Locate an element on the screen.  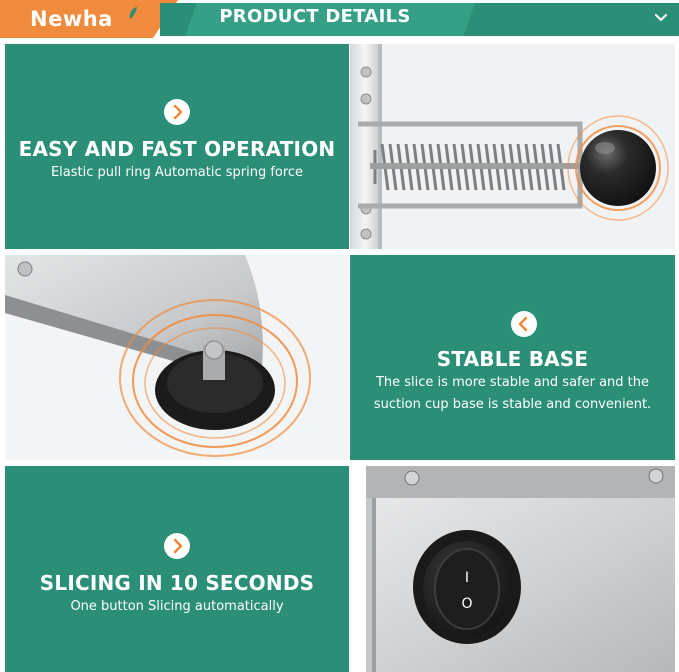
switch-on-symbol: I is located at coordinates (467, 578).